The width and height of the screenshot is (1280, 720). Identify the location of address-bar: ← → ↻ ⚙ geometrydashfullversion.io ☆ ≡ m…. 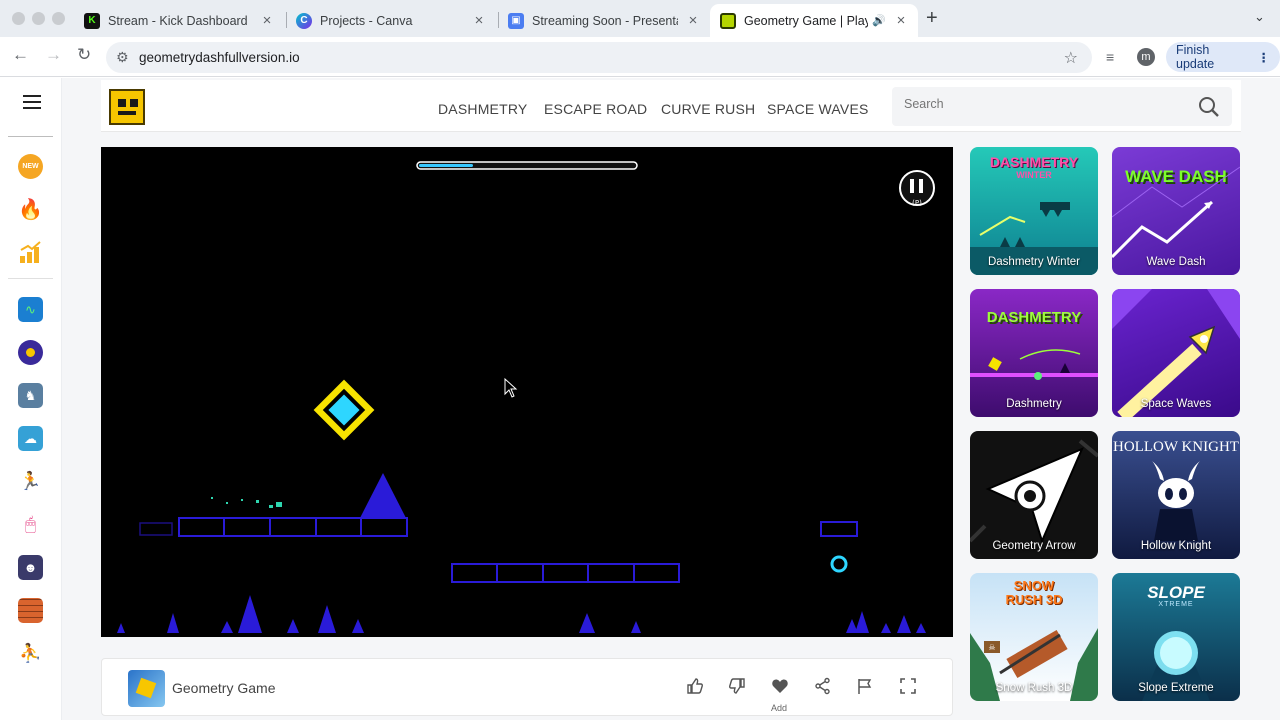
(640, 57).